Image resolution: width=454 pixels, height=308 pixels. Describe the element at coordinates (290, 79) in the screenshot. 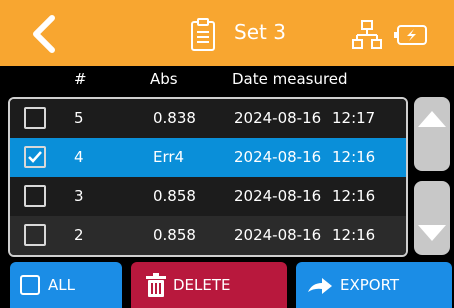

I see `column-header-date: Date measured` at that location.